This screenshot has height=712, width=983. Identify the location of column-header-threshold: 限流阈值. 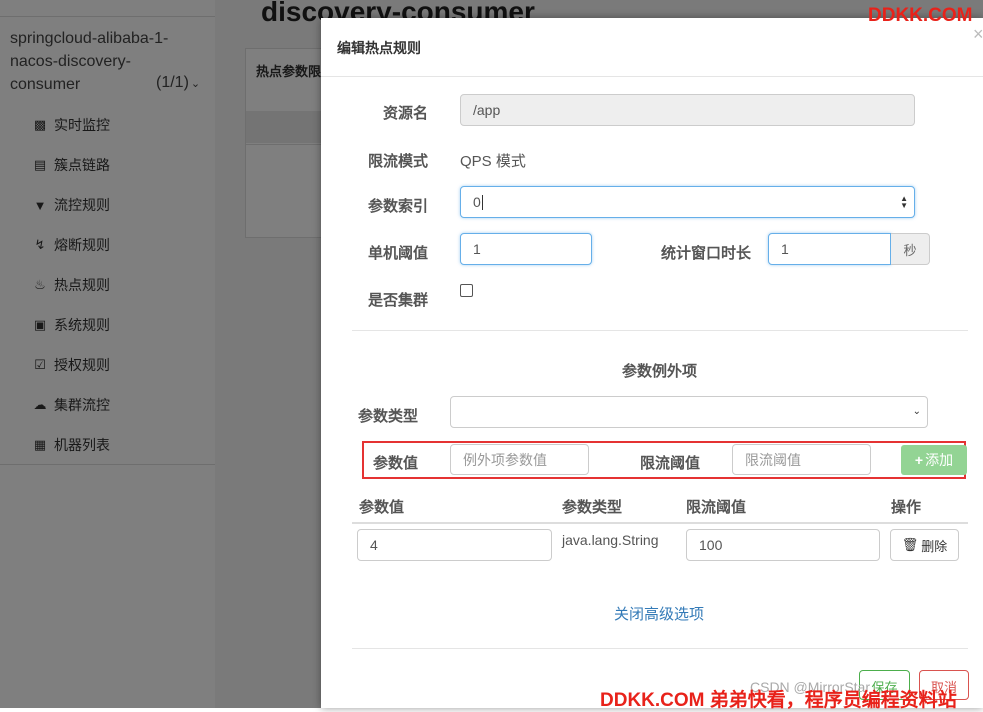
(716, 507).